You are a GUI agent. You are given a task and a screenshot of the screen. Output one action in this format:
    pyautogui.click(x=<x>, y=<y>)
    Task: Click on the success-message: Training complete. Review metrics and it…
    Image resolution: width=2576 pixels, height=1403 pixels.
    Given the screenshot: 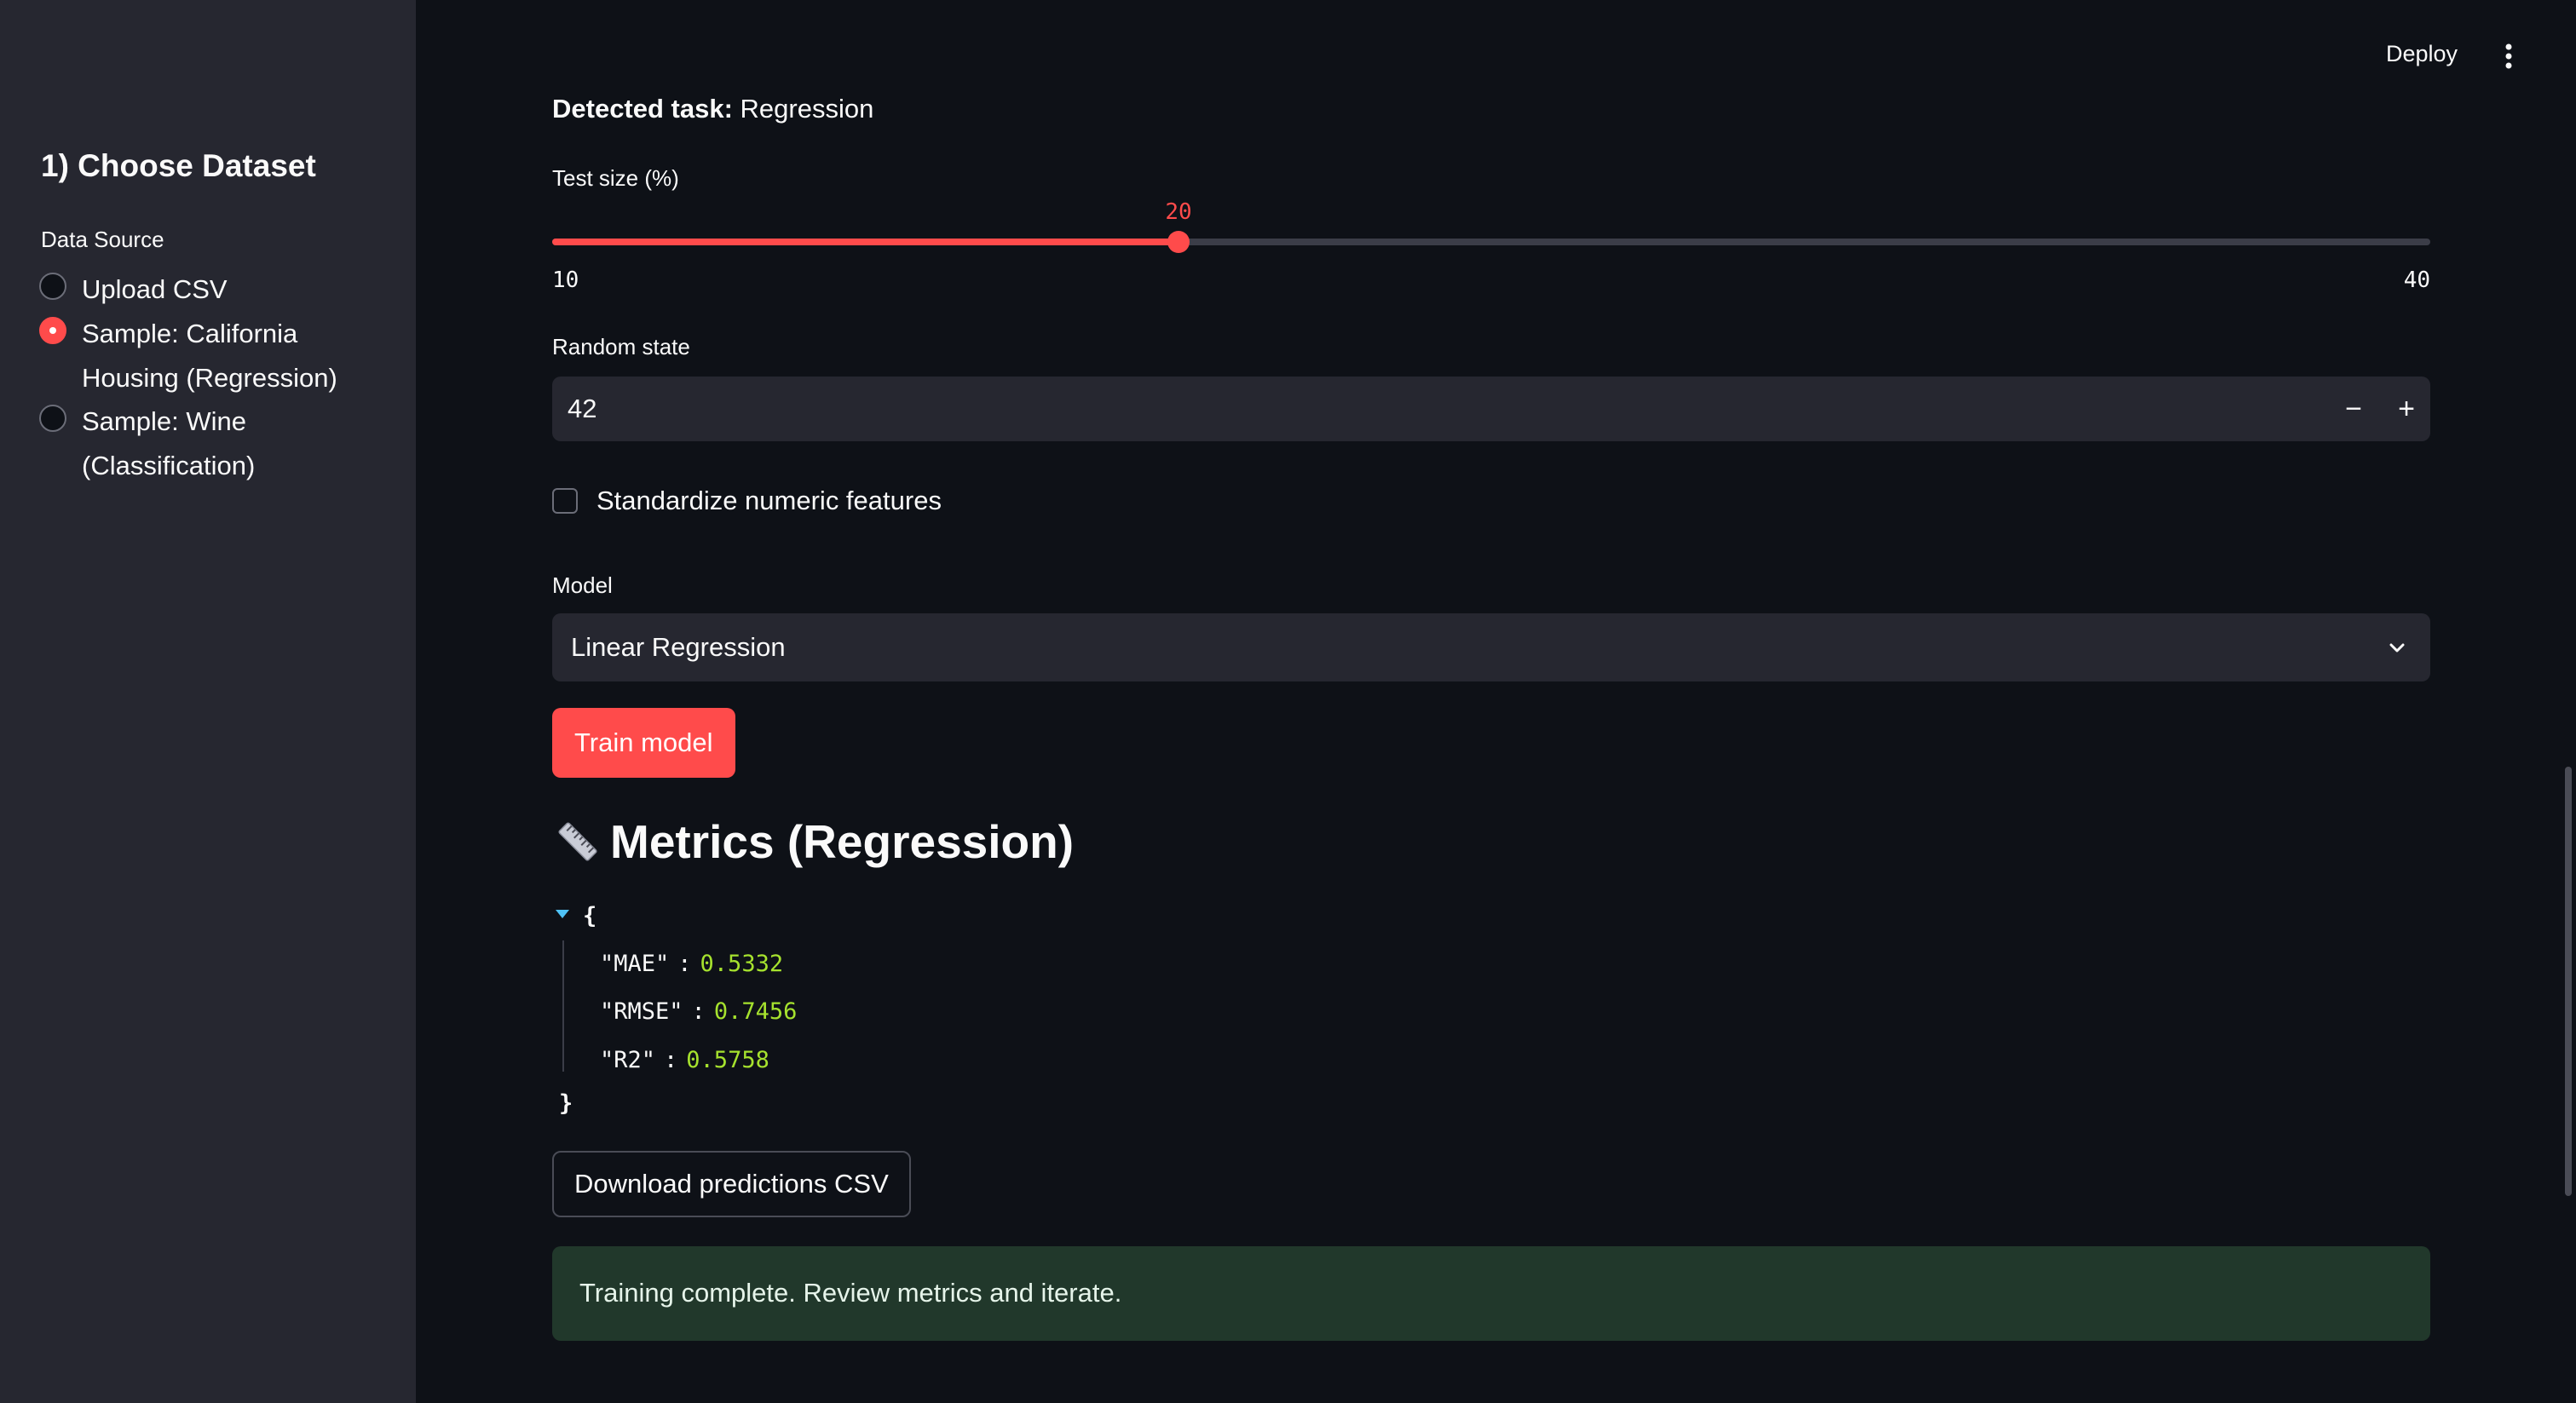 What is the action you would take?
    pyautogui.click(x=850, y=1293)
    